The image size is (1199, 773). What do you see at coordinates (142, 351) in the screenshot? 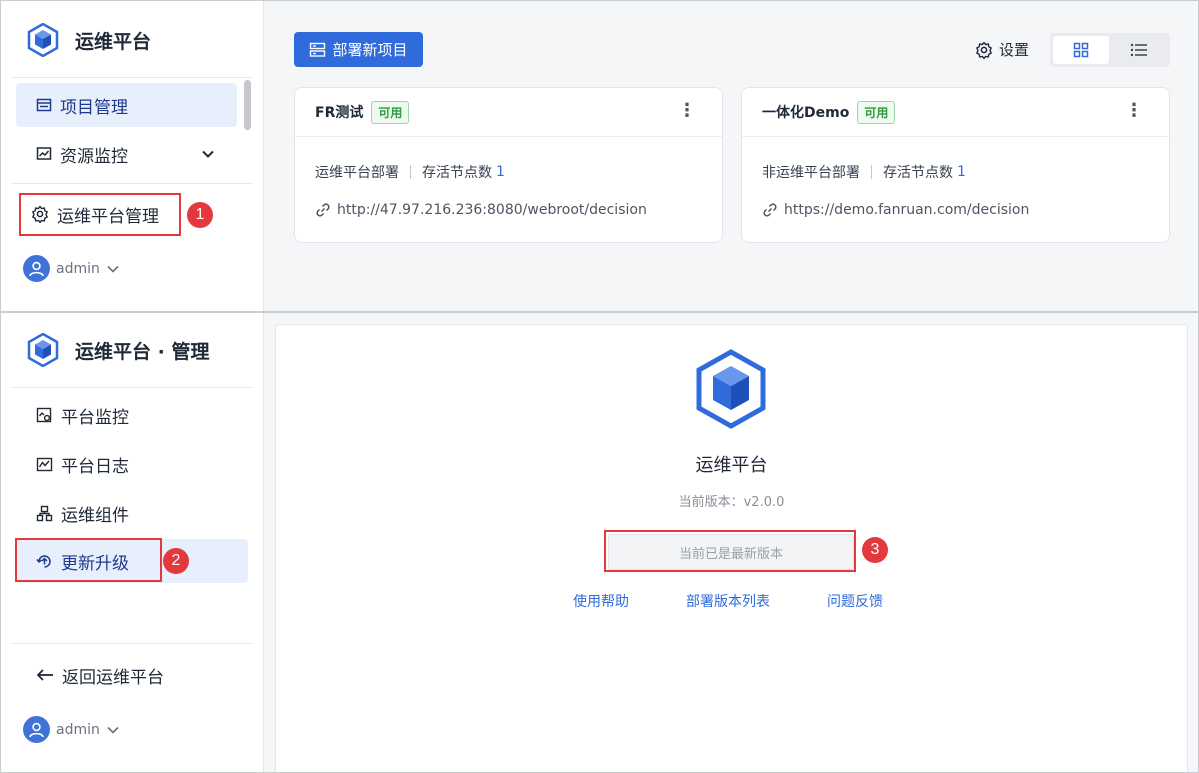
I see `brand-title: 运维平台 · 管理` at bounding box center [142, 351].